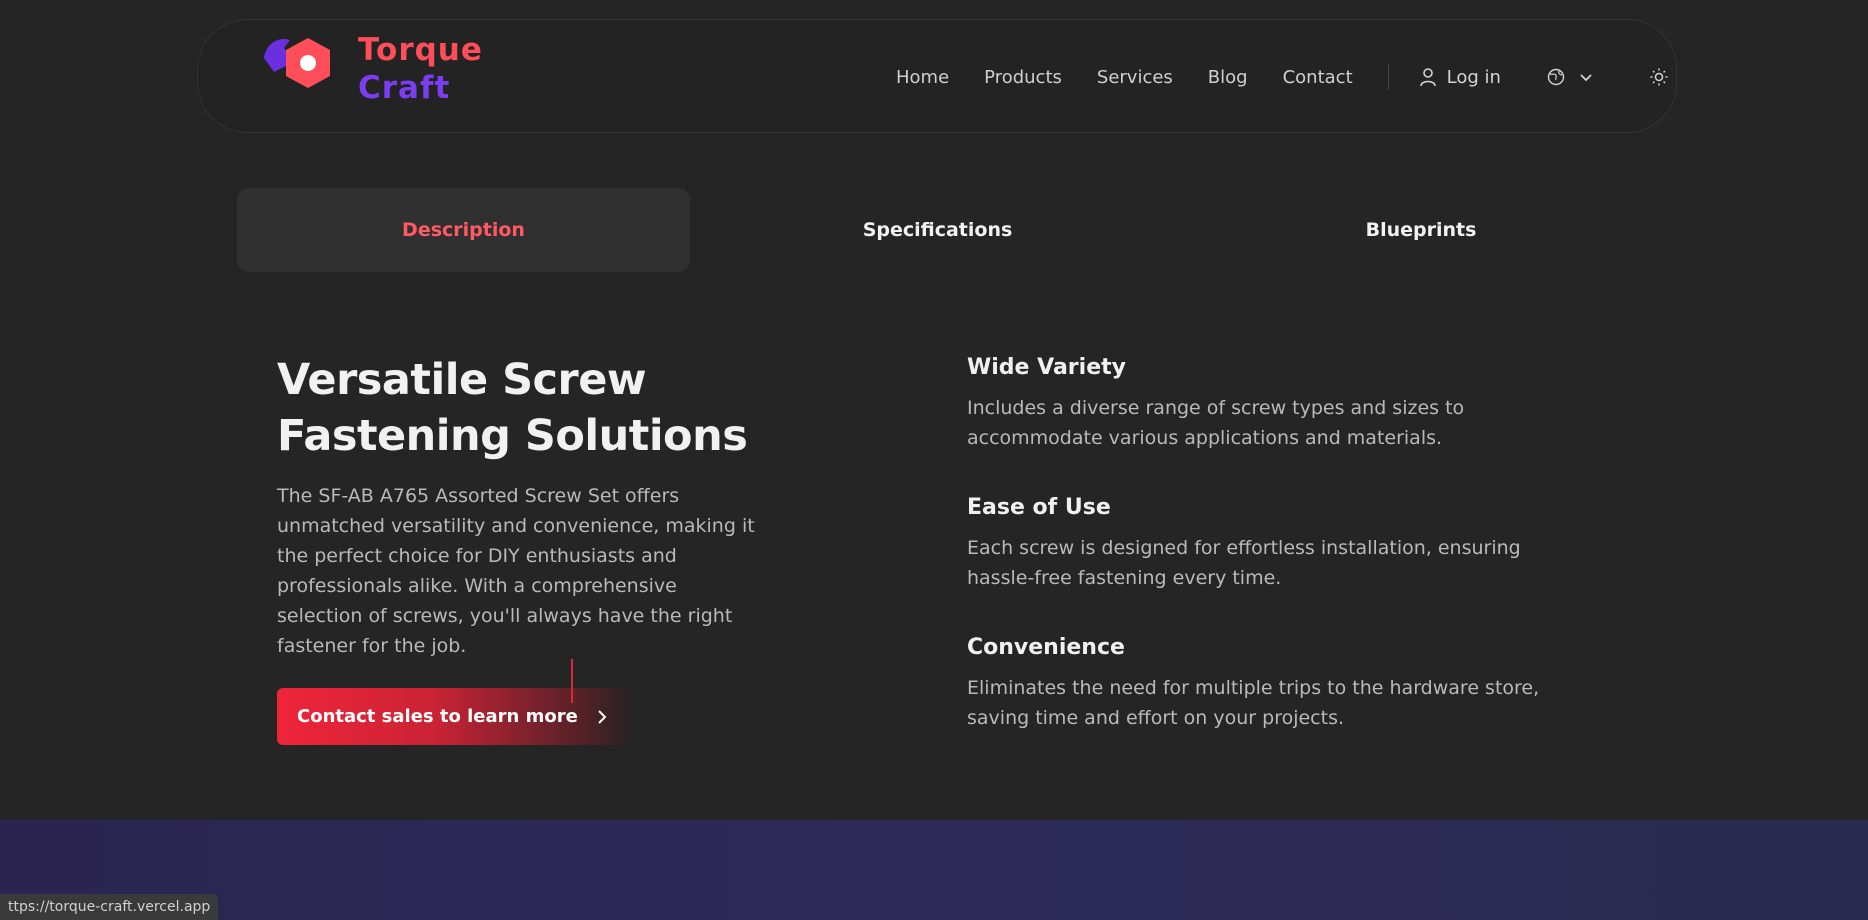 The width and height of the screenshot is (1868, 920). What do you see at coordinates (572, 681) in the screenshot?
I see `cta-accent-line` at bounding box center [572, 681].